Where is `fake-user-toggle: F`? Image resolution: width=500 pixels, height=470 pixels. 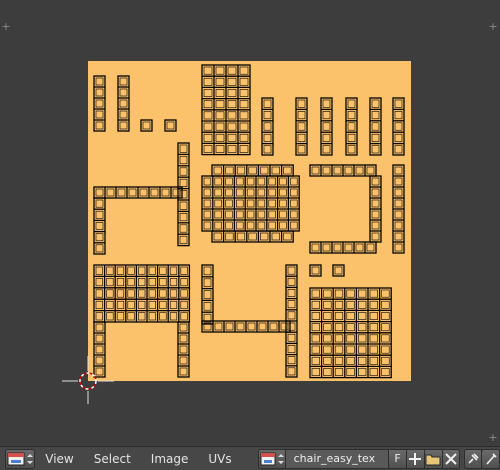
fake-user-toggle: F is located at coordinates (398, 458).